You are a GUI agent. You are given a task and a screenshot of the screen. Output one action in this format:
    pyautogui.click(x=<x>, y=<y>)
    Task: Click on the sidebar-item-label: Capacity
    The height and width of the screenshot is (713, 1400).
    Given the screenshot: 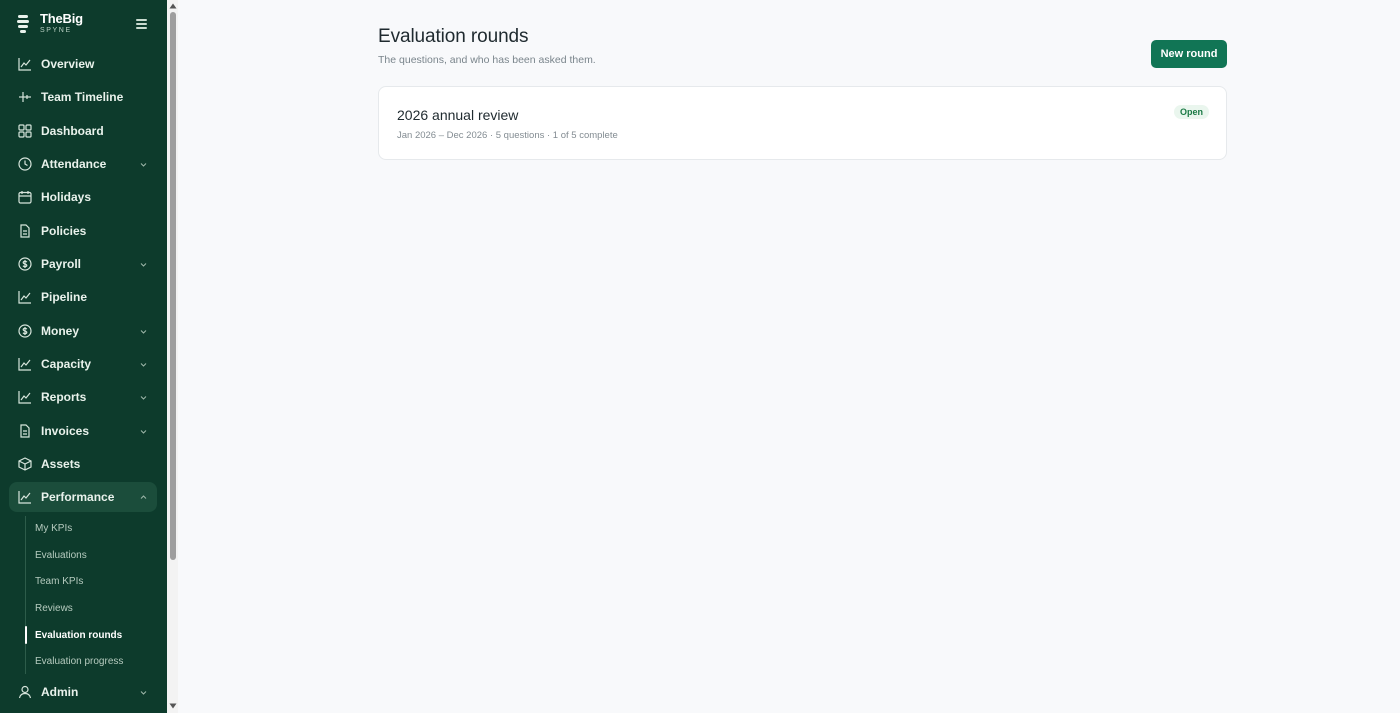 What is the action you would take?
    pyautogui.click(x=66, y=364)
    